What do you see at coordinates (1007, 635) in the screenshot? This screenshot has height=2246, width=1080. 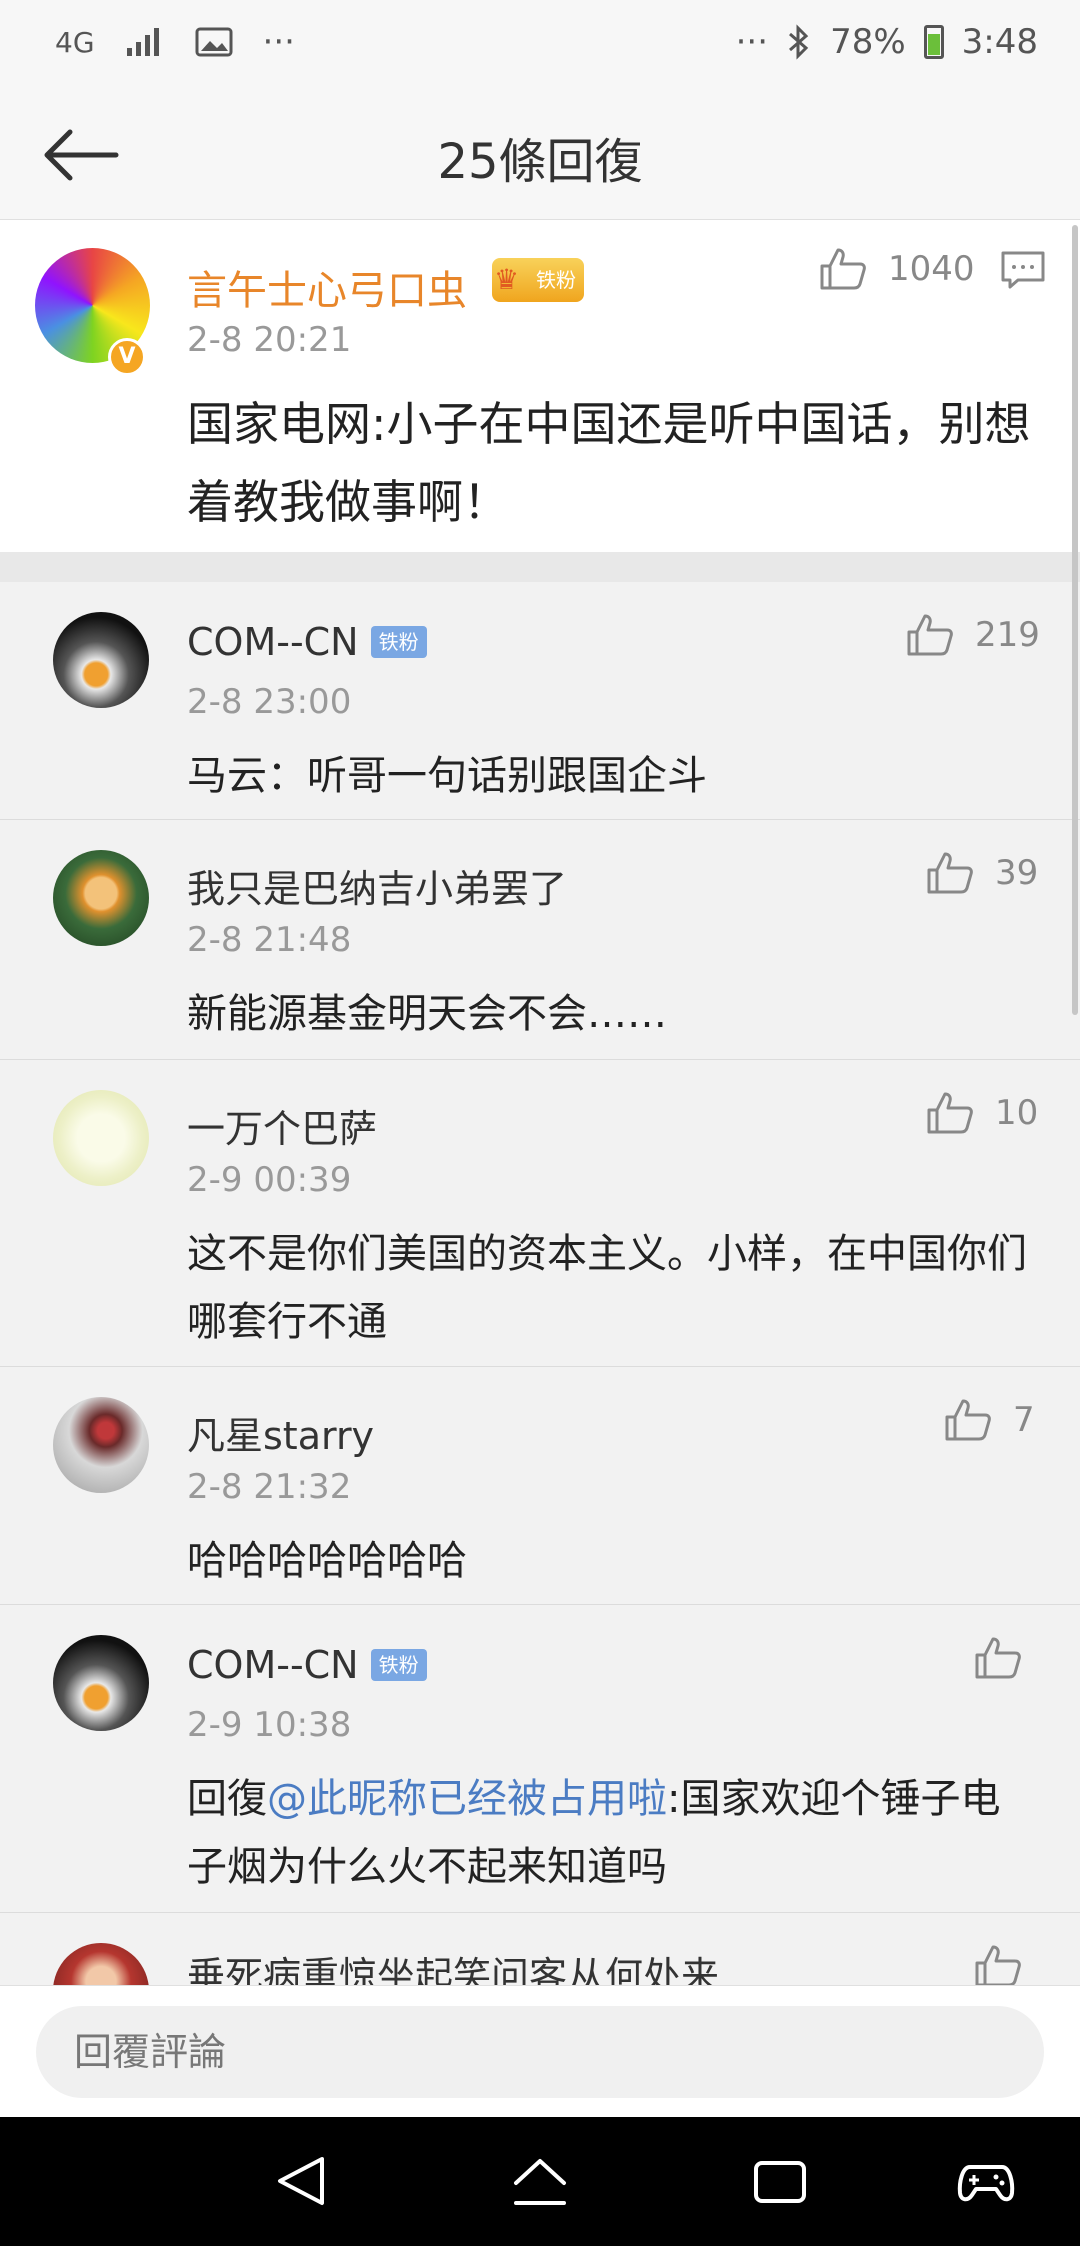 I see `like-count: 219` at bounding box center [1007, 635].